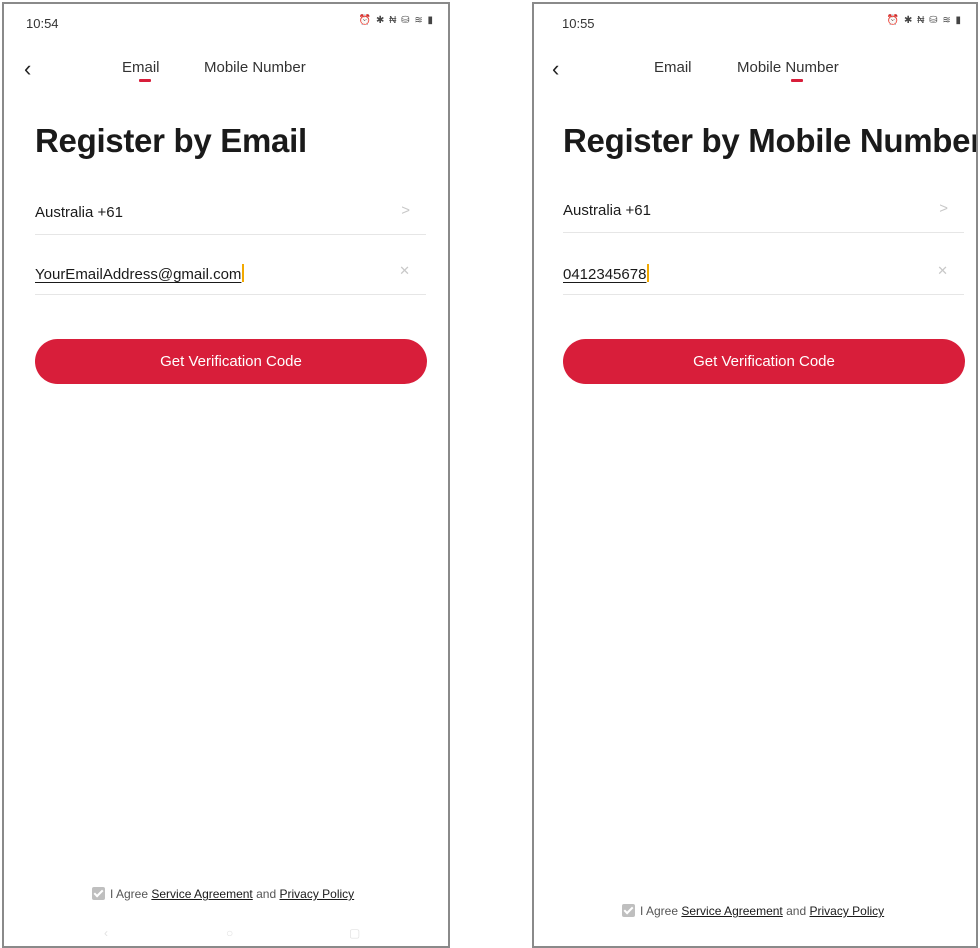 The width and height of the screenshot is (980, 948). I want to click on email-input-value: YourEmailAddress@gmail.com, so click(138, 274).